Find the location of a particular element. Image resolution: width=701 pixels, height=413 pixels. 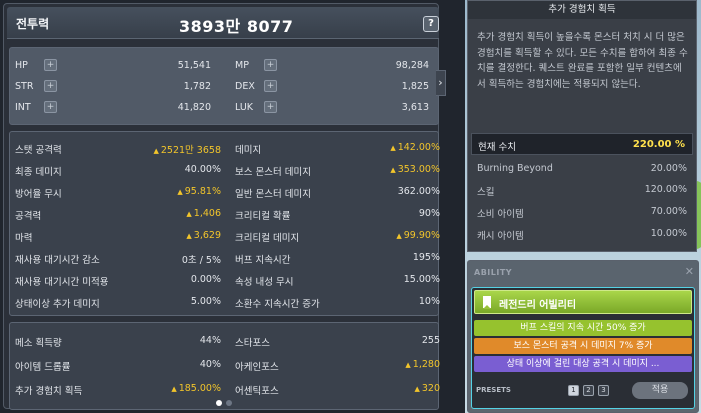

stat-label: DEX is located at coordinates (245, 86).